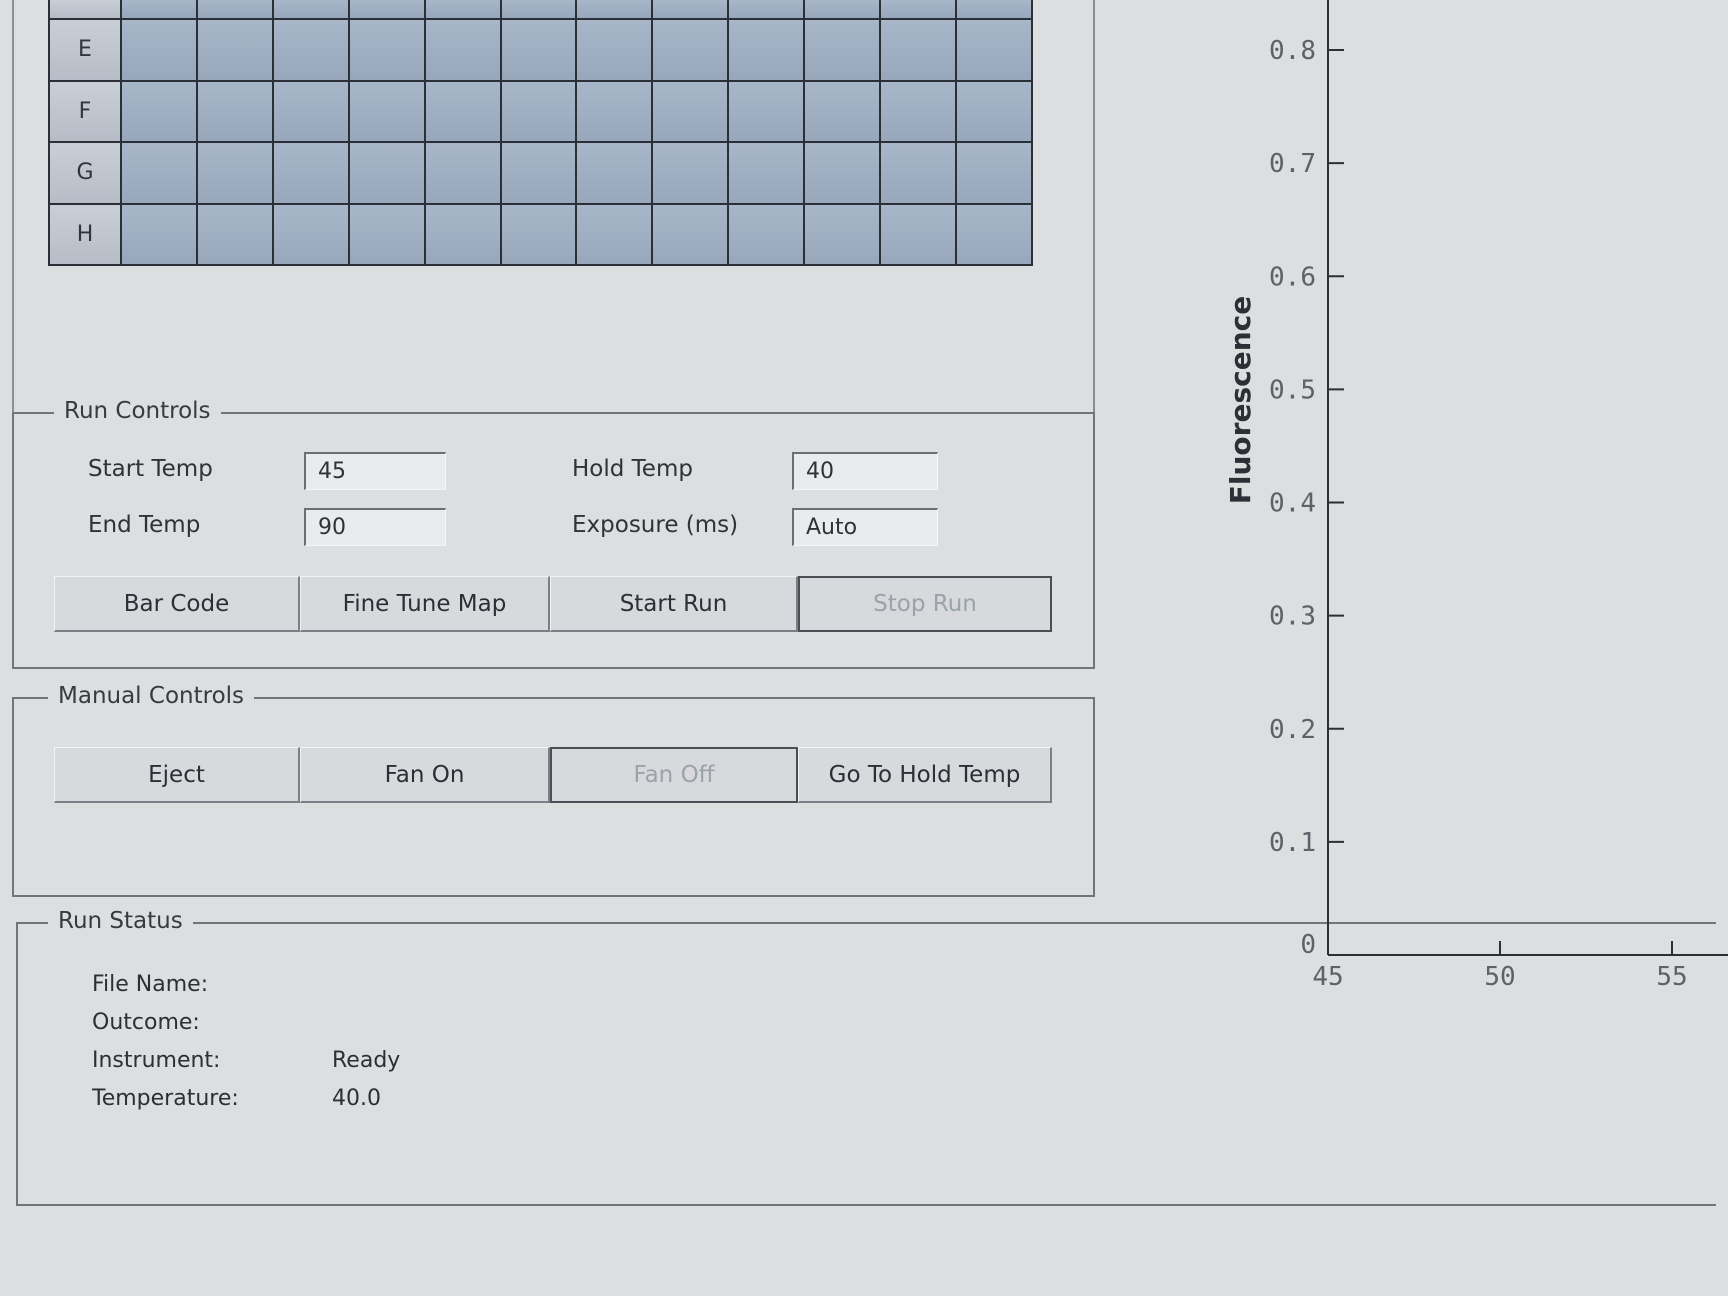 This screenshot has width=1728, height=1296. I want to click on exposure-field, so click(865, 527).